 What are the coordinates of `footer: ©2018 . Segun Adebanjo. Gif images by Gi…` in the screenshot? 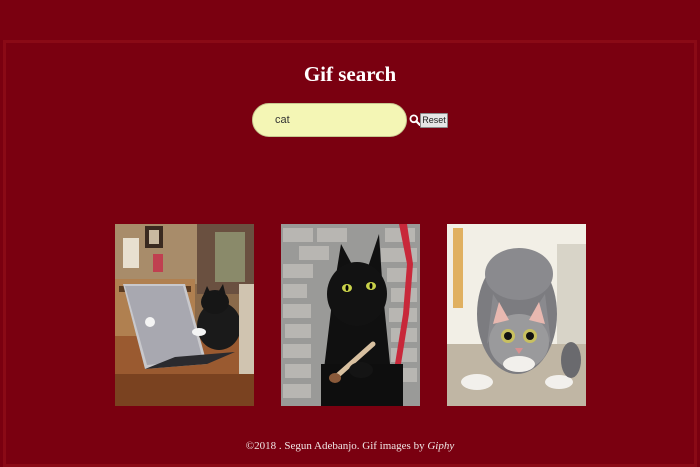 It's located at (350, 446).